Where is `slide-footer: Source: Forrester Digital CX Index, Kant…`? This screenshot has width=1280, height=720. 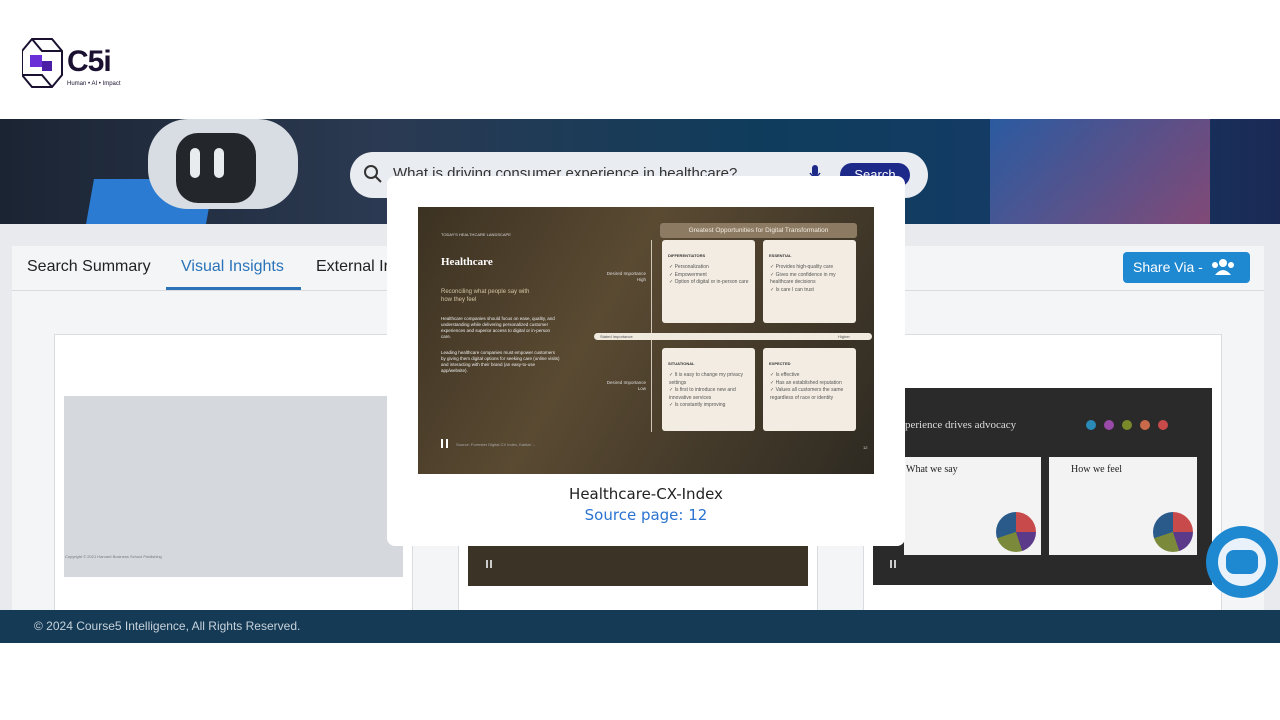
slide-footer: Source: Forrester Digital CX Index, Kant… is located at coordinates (496, 444).